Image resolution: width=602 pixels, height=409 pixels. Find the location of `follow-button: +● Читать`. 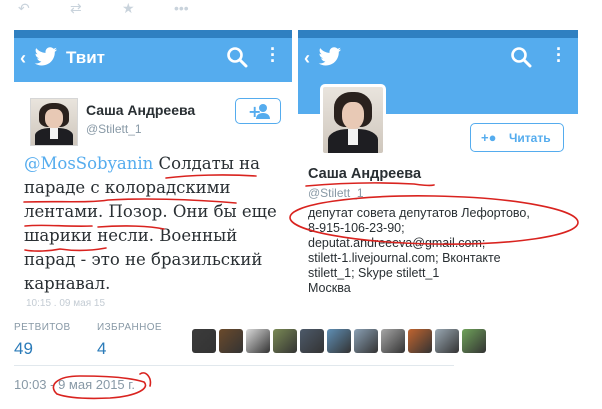

follow-button: +● Читать is located at coordinates (517, 137).